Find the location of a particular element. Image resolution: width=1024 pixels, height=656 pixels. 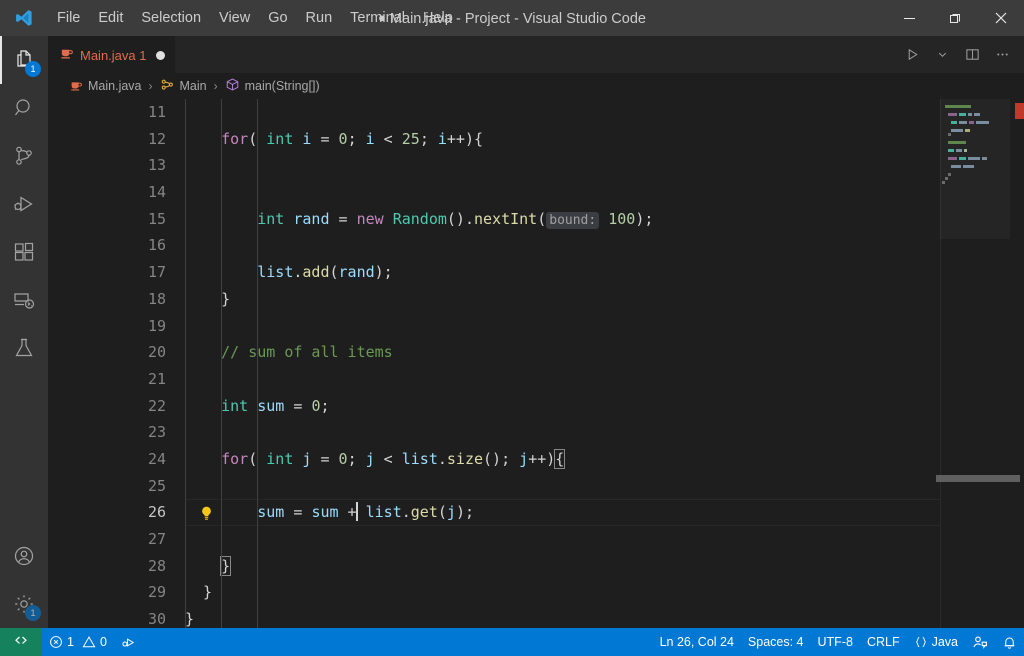

line-number: 18 is located at coordinates (156, 298).